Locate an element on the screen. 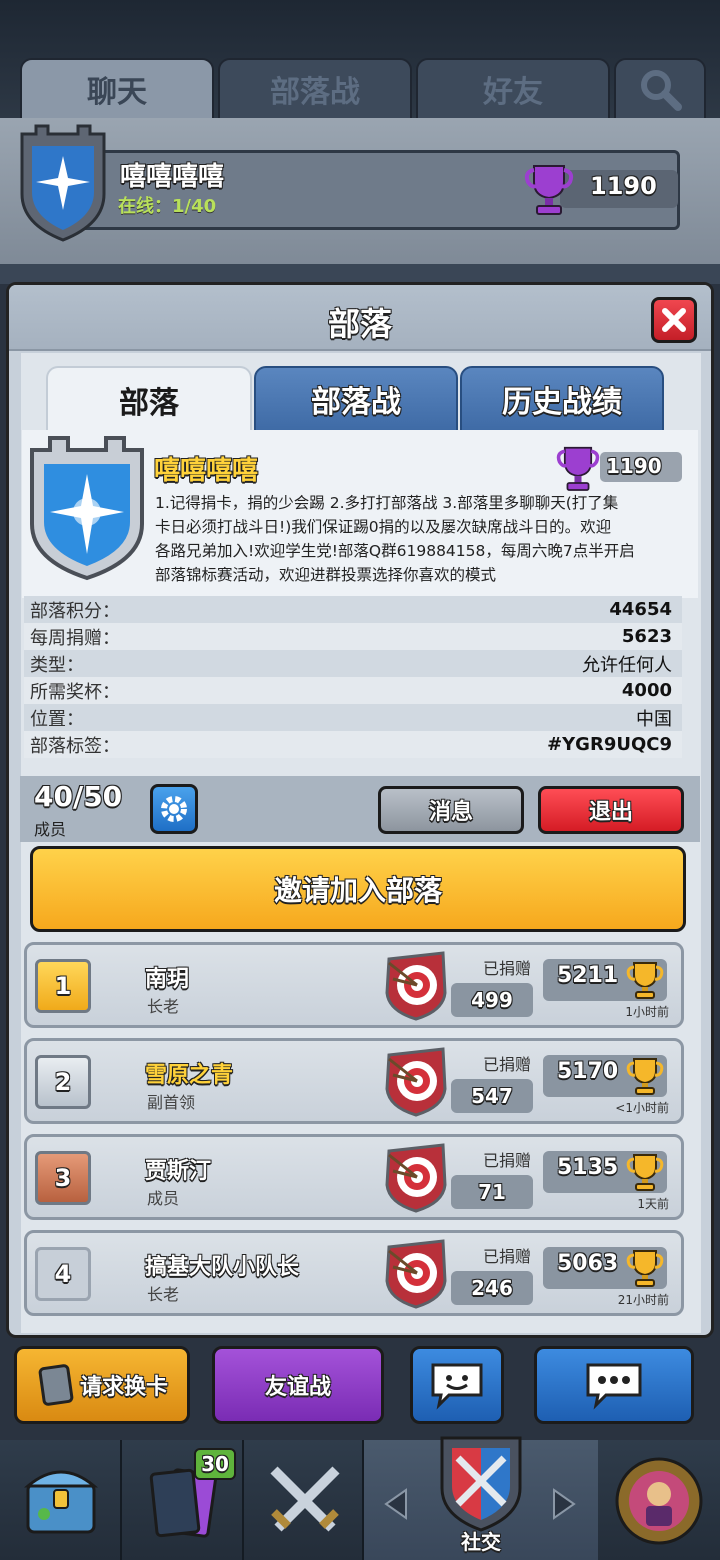 The height and width of the screenshot is (1560, 720). nav-events is located at coordinates (659, 1500).